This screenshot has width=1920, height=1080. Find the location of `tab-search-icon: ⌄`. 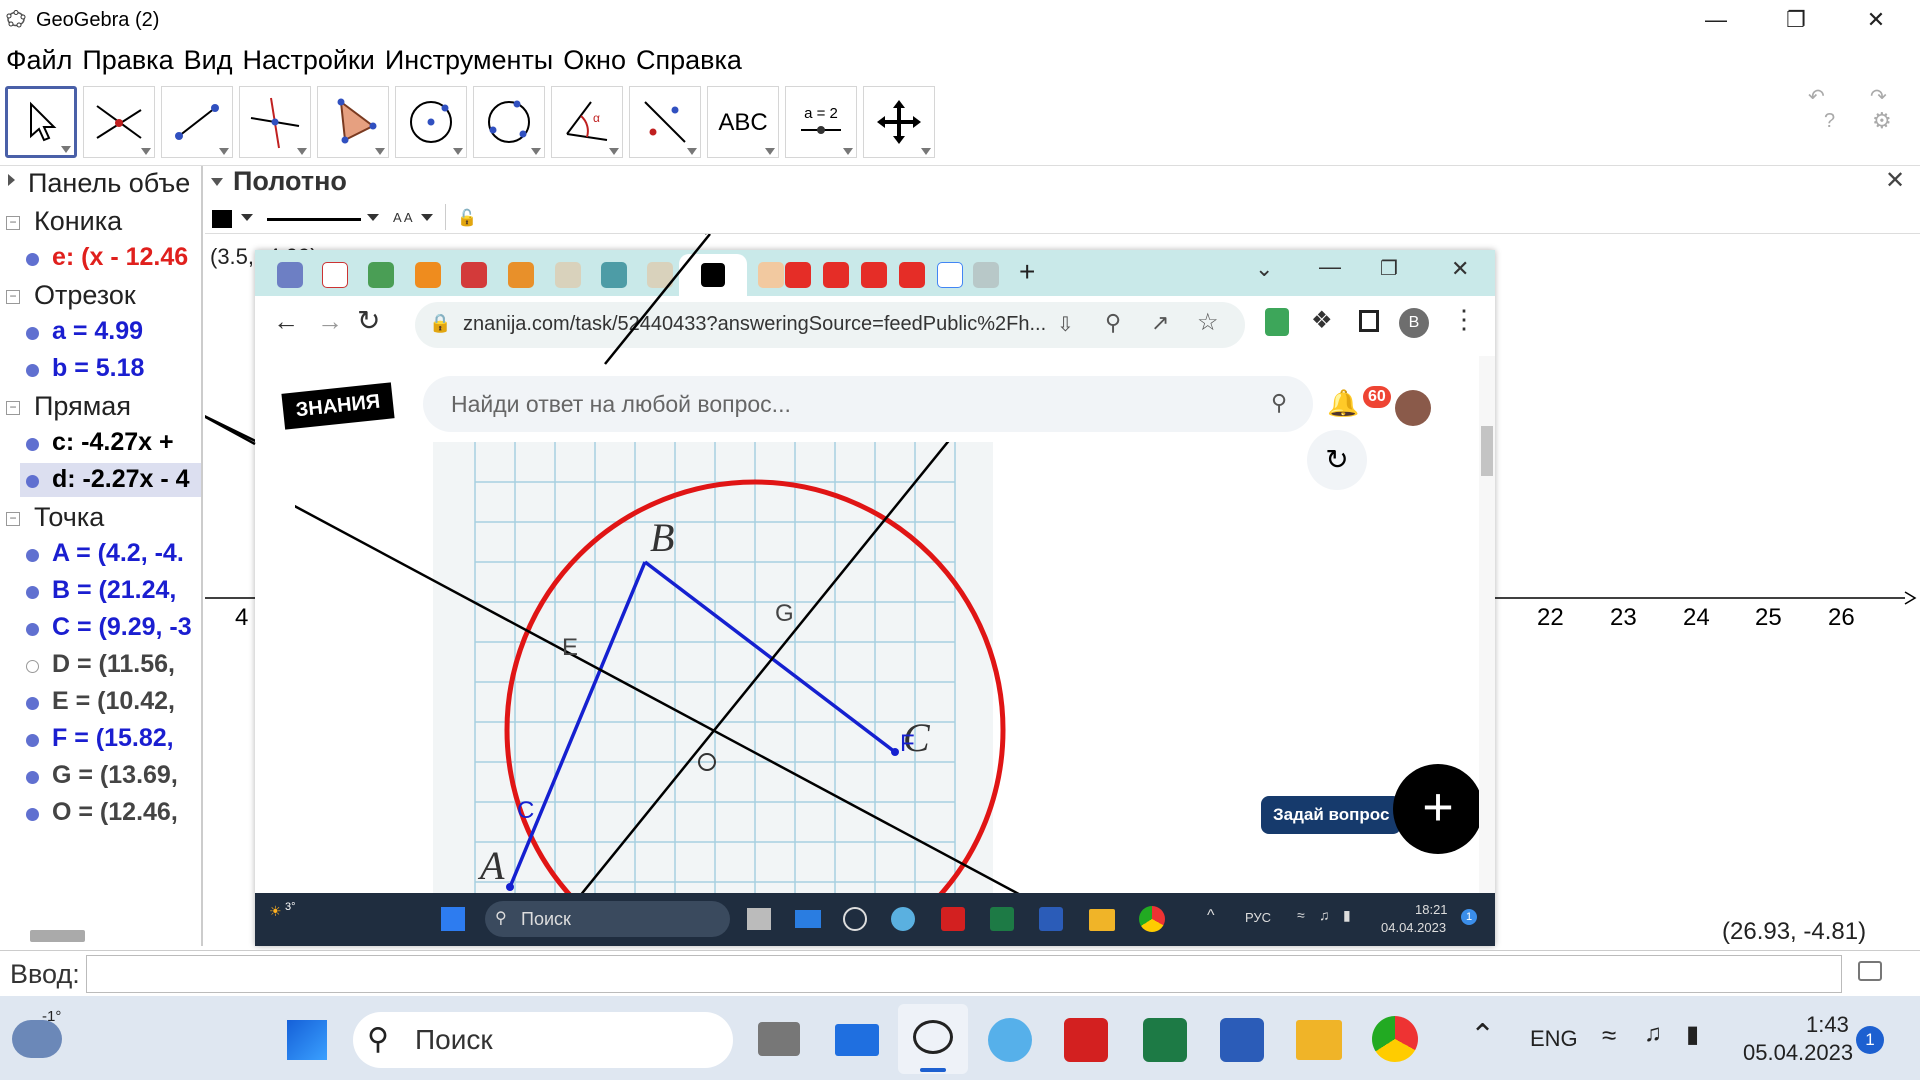

tab-search-icon: ⌄ is located at coordinates (1264, 269).